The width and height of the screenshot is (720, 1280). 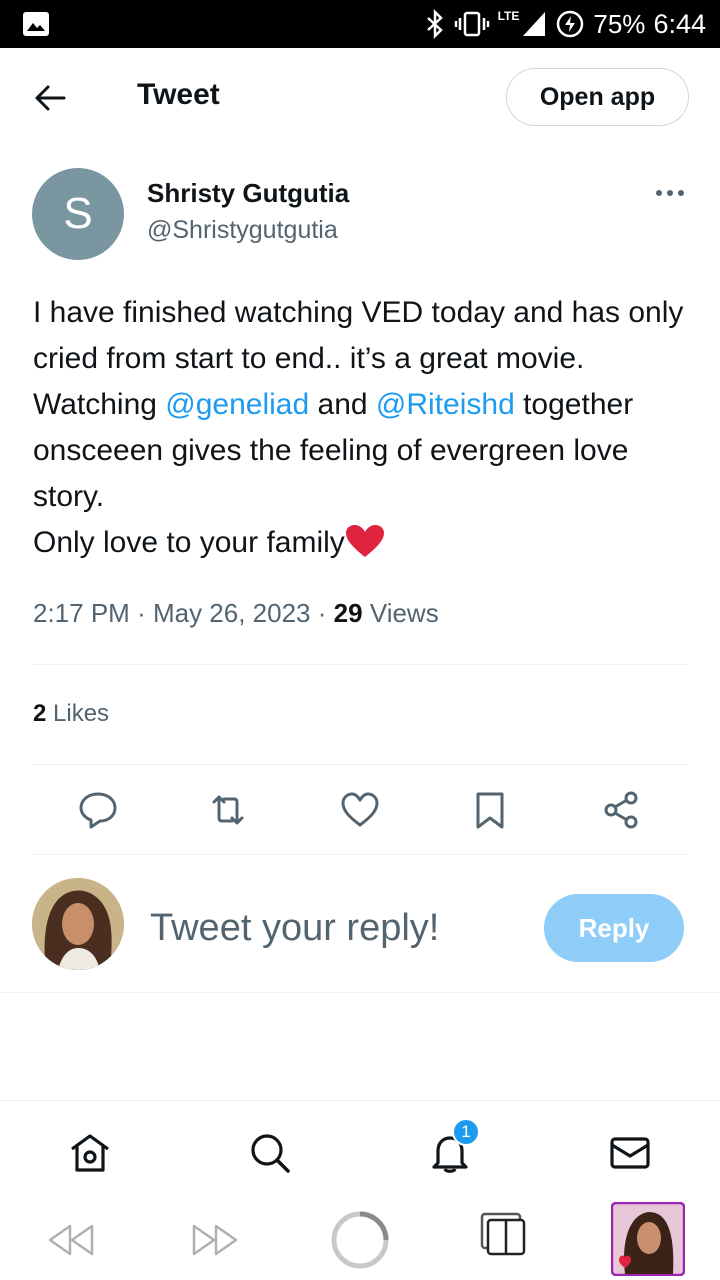 What do you see at coordinates (471, 24) in the screenshot?
I see `vibrate-icon` at bounding box center [471, 24].